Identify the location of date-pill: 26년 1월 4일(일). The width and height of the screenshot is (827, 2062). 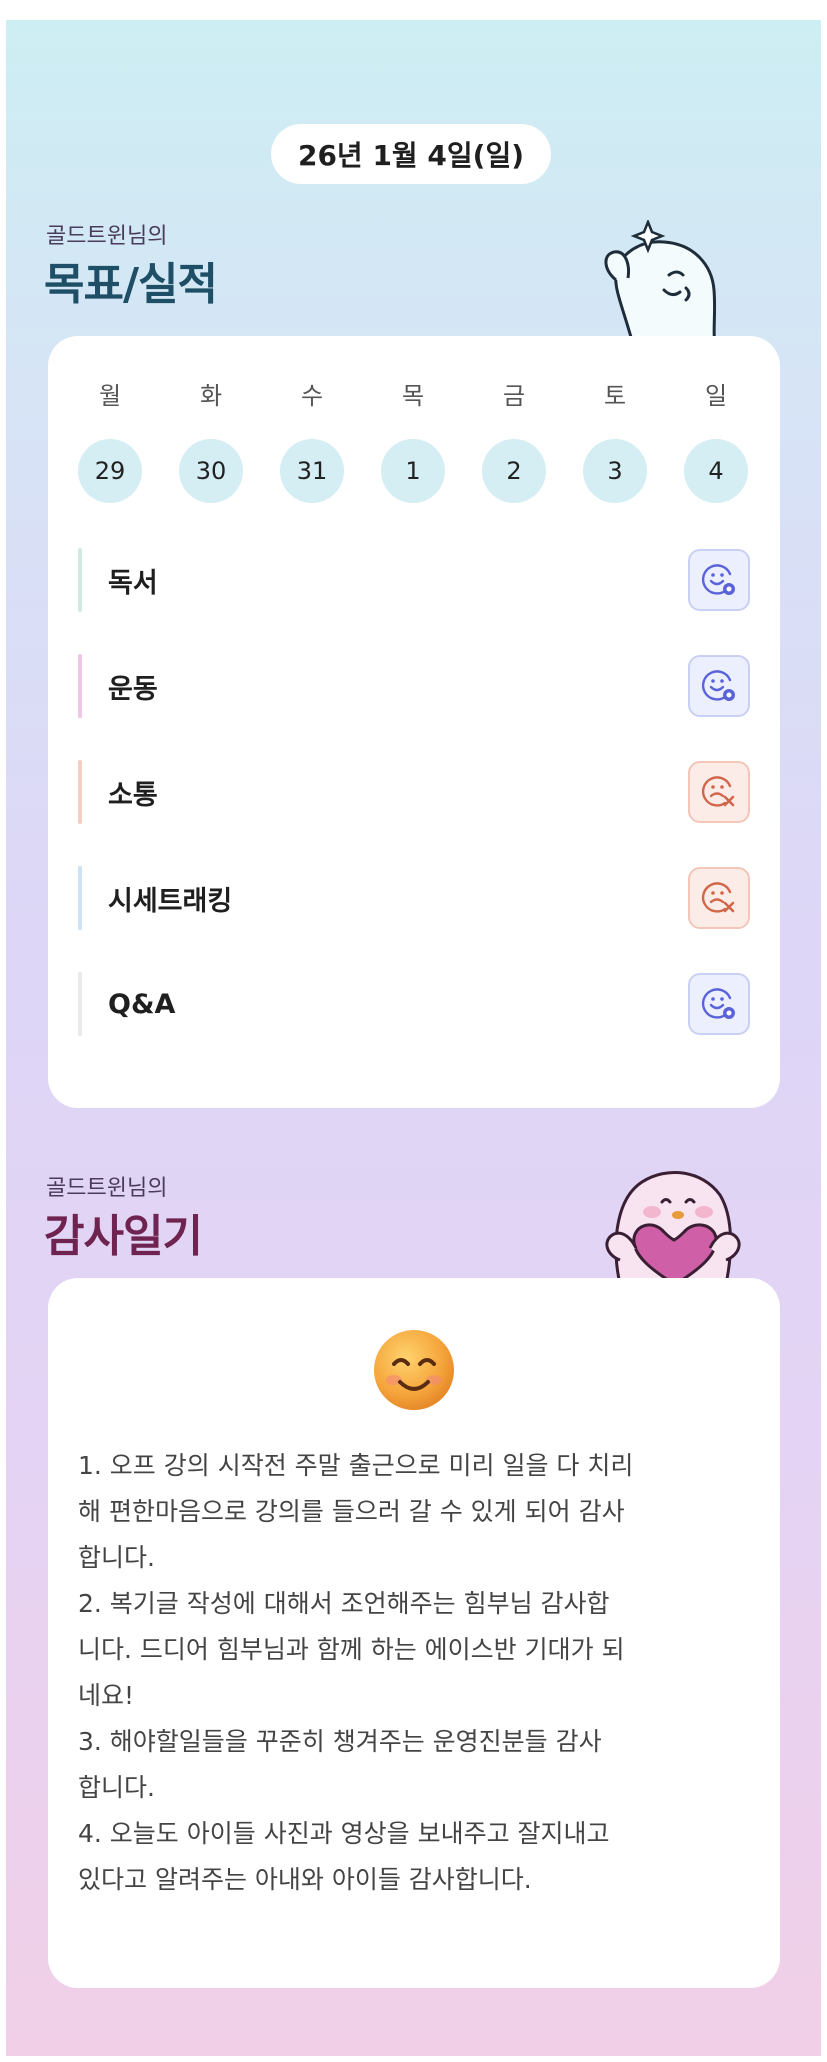
(411, 154).